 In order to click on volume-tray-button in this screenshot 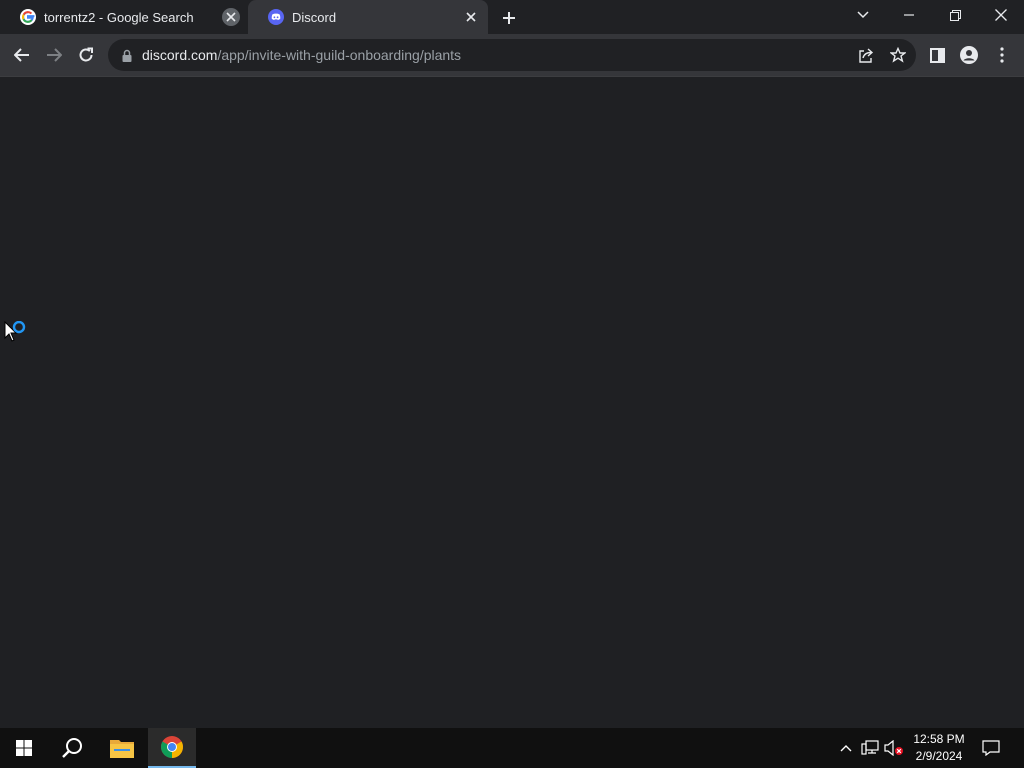, I will do `click(894, 748)`.